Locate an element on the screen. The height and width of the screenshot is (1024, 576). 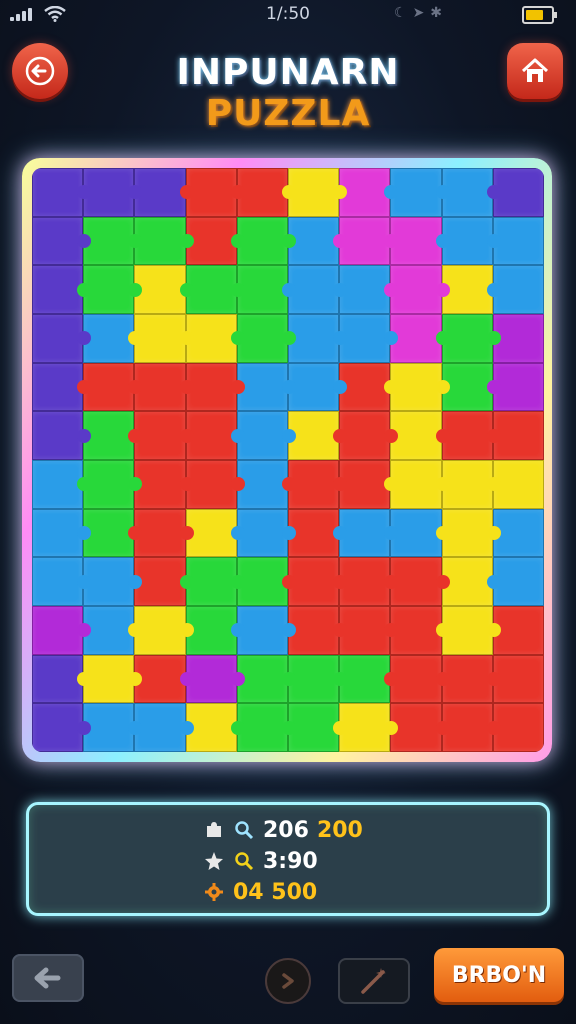
undo-arrow-icon is located at coordinates (47, 978).